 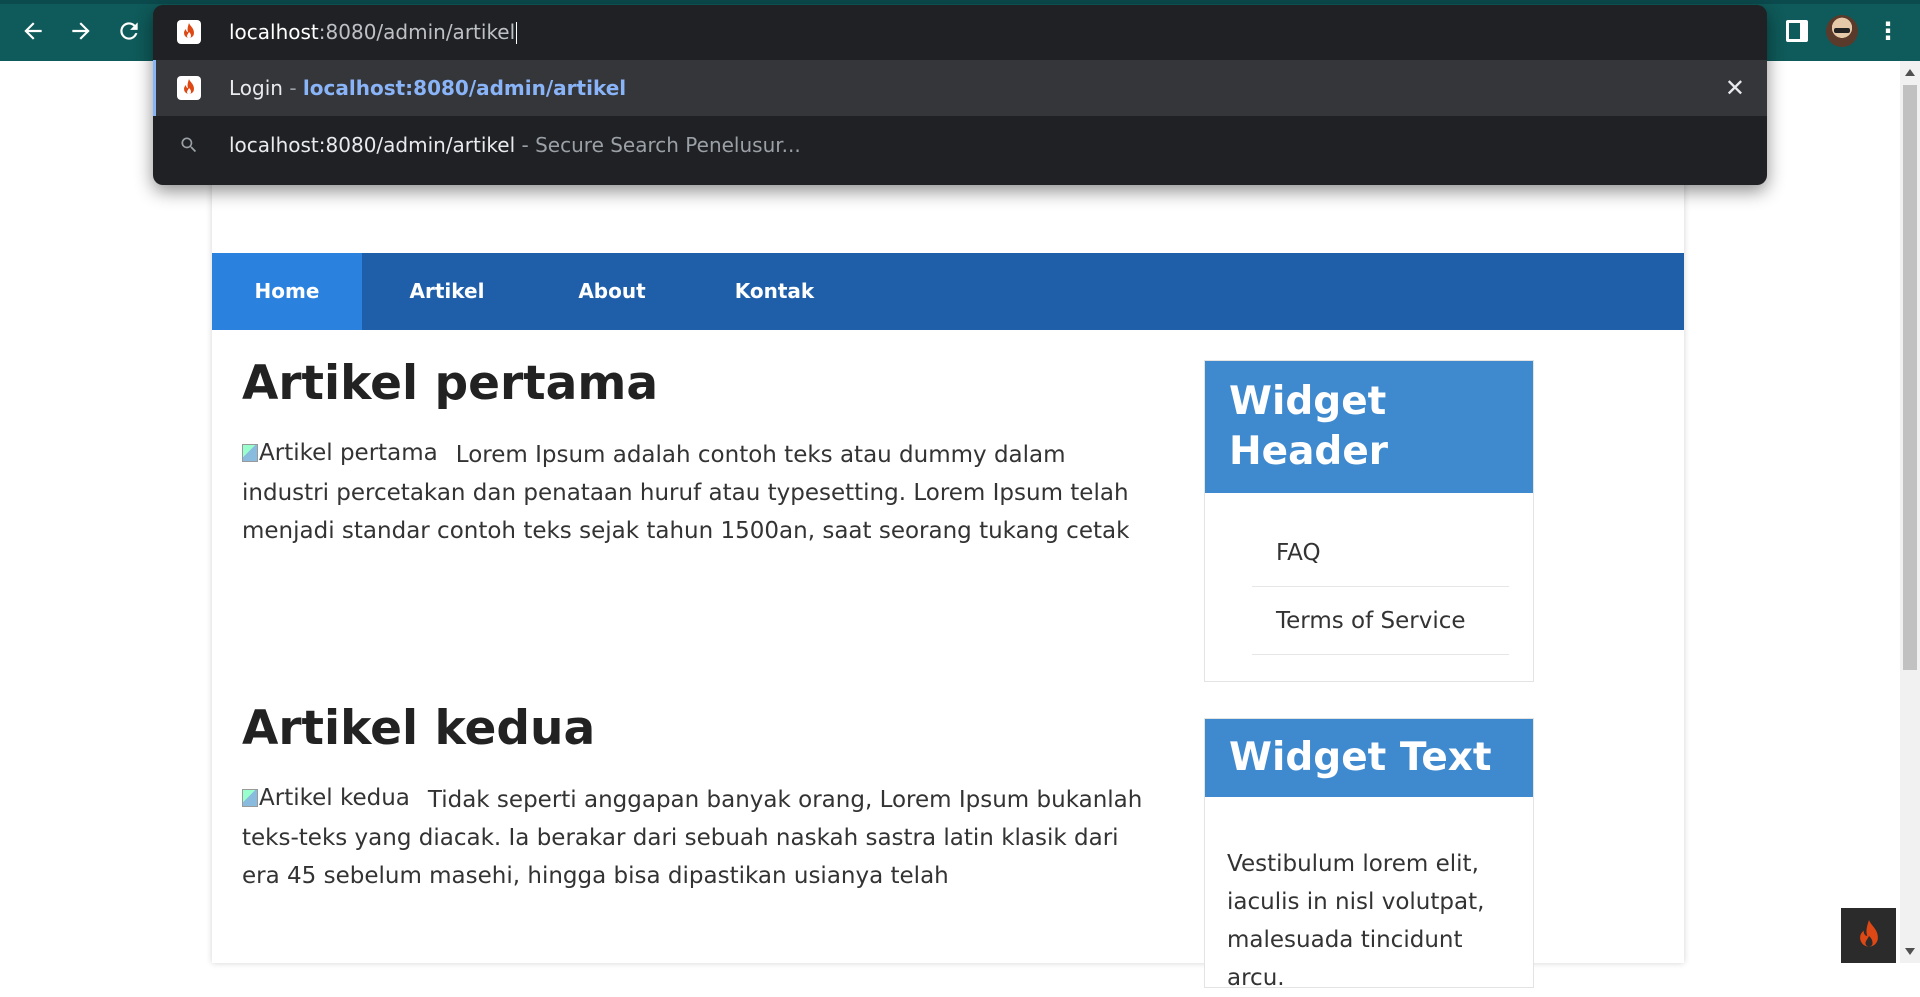 What do you see at coordinates (1735, 88) in the screenshot?
I see `close-icon: ✕` at bounding box center [1735, 88].